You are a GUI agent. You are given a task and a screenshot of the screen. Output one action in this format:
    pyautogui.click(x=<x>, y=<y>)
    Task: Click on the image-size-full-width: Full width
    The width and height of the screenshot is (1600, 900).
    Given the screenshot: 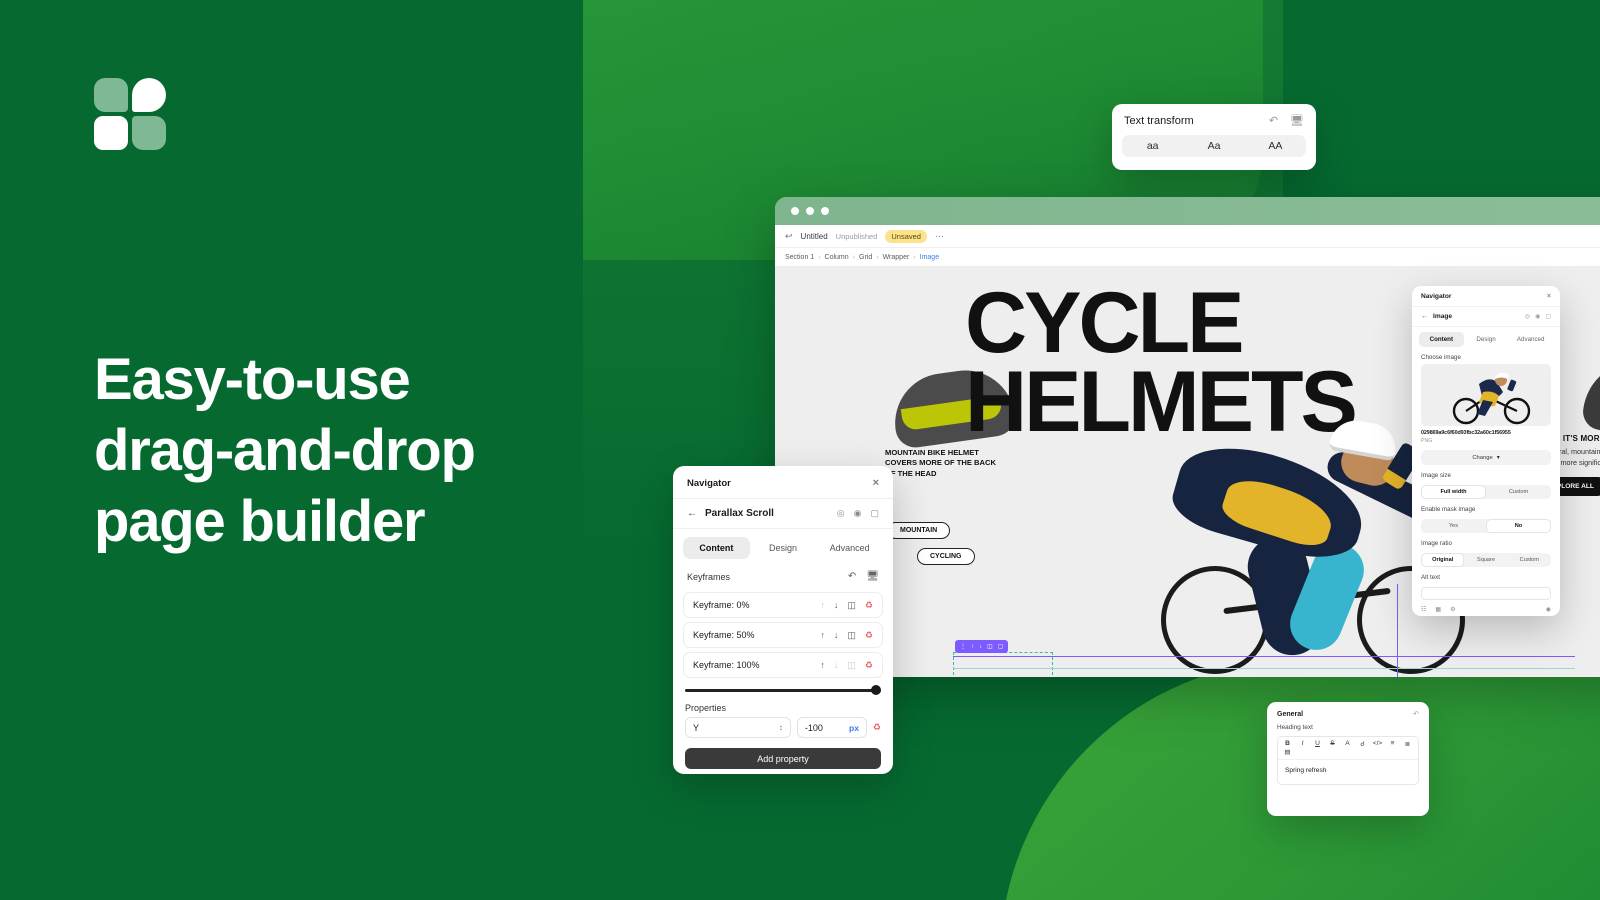 What is the action you would take?
    pyautogui.click(x=1453, y=492)
    